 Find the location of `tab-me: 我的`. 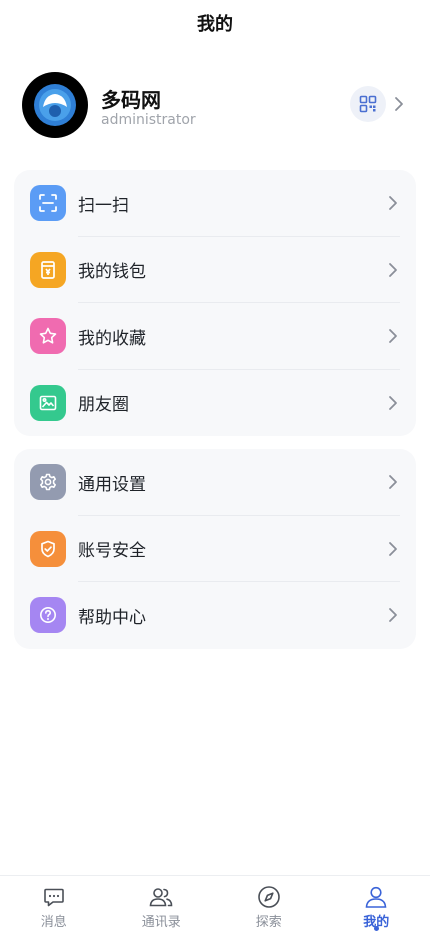

tab-me: 我的 is located at coordinates (376, 904).